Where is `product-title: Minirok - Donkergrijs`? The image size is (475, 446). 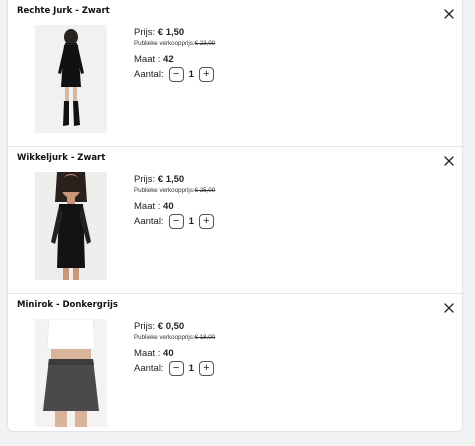 product-title: Minirok - Donkergrijs is located at coordinates (67, 305).